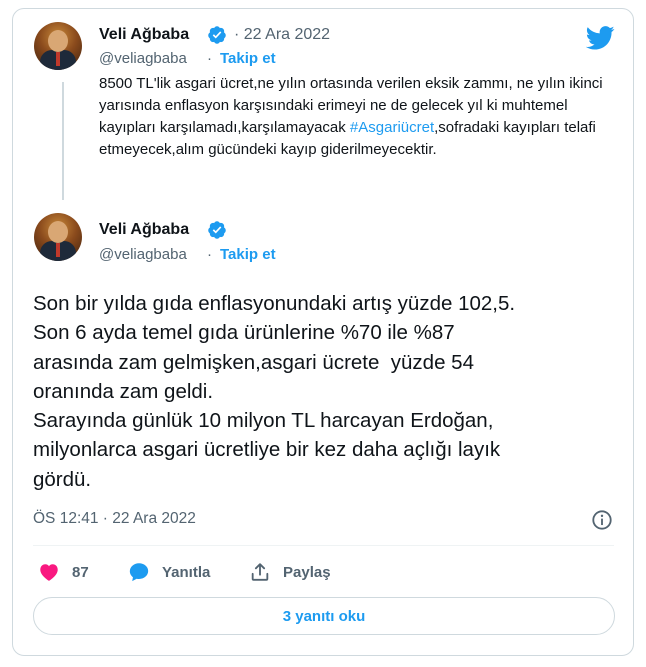  Describe the element at coordinates (600, 38) in the screenshot. I see `twitter-bird-icon` at that location.